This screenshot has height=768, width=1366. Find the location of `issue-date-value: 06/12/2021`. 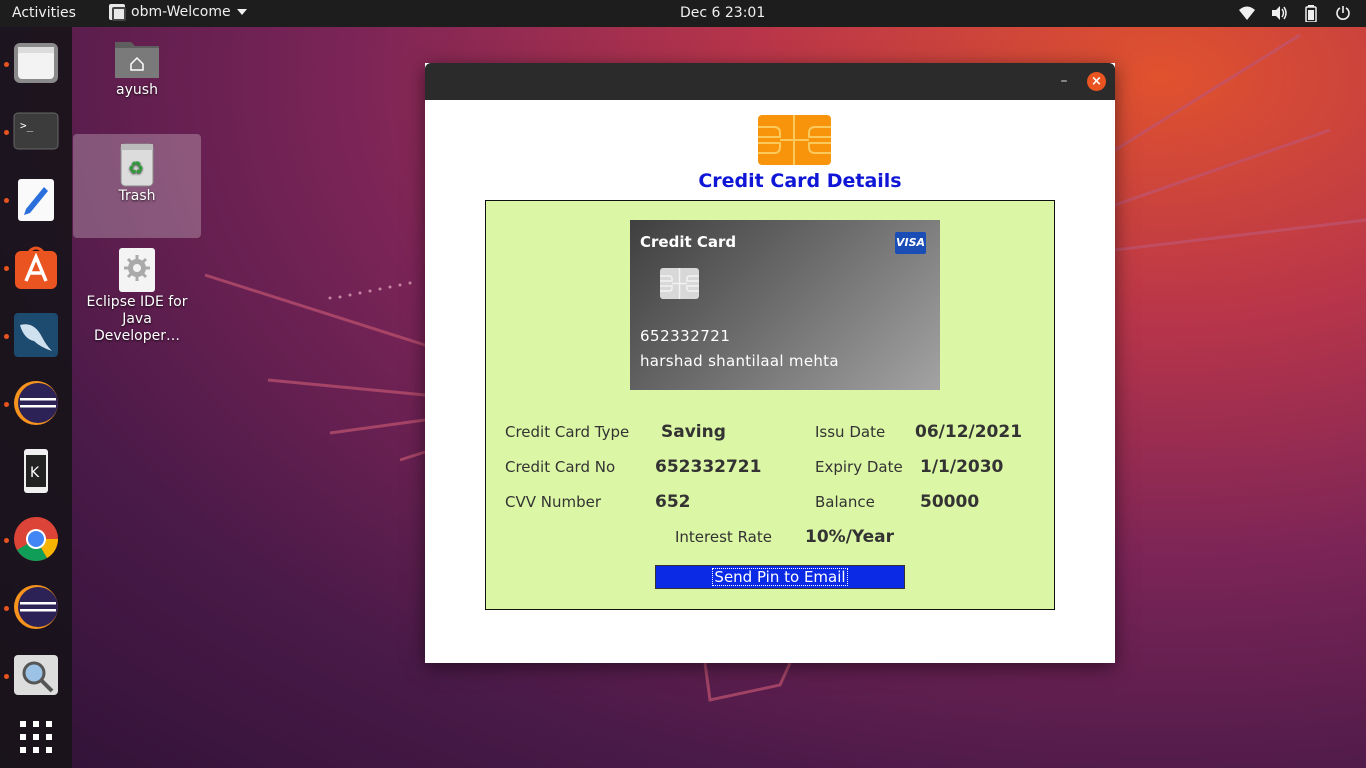

issue-date-value: 06/12/2021 is located at coordinates (969, 432).